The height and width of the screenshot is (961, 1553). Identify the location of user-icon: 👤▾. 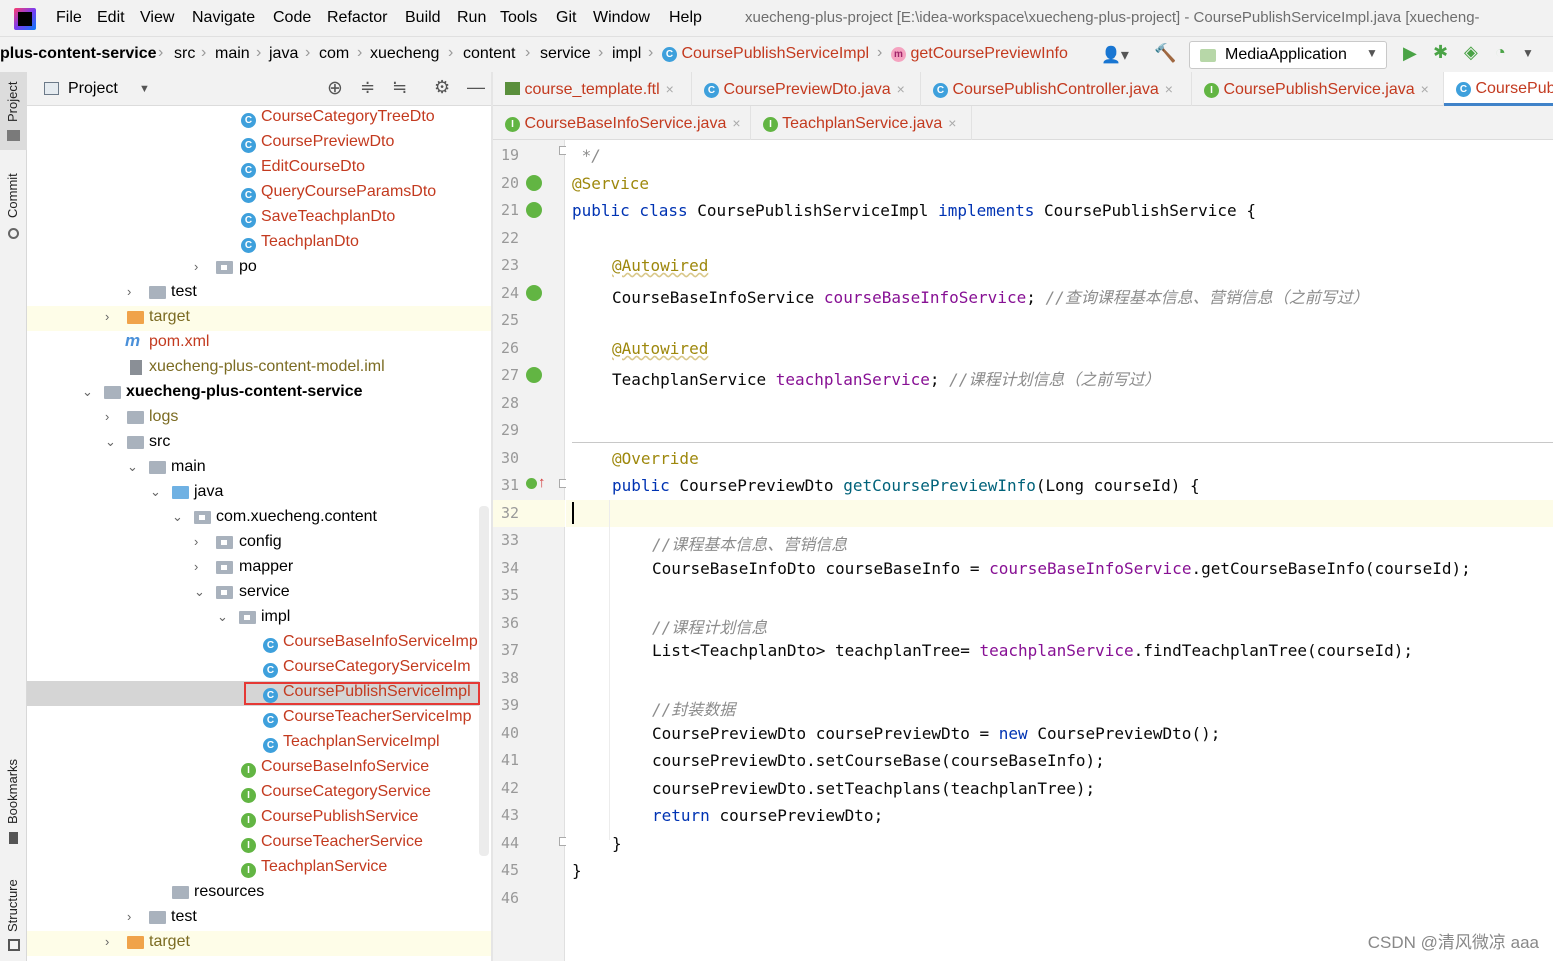
(1115, 55).